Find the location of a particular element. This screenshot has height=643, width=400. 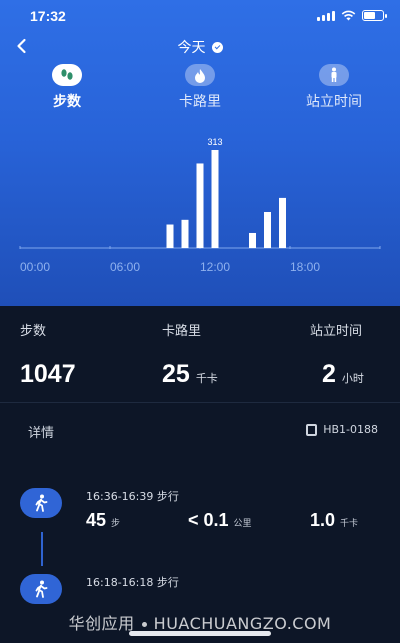

activity-distance: < 0.1 公里 is located at coordinates (220, 520).